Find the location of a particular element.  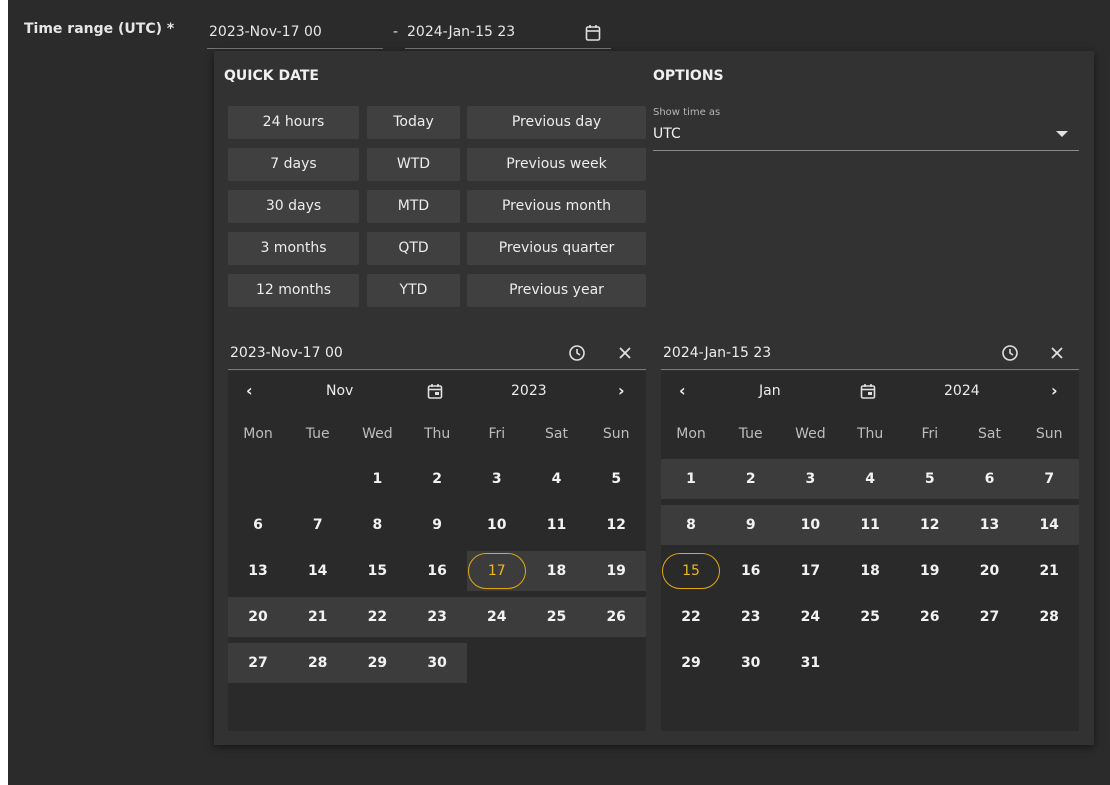

quick-previous-button: Previous week is located at coordinates (556, 164).